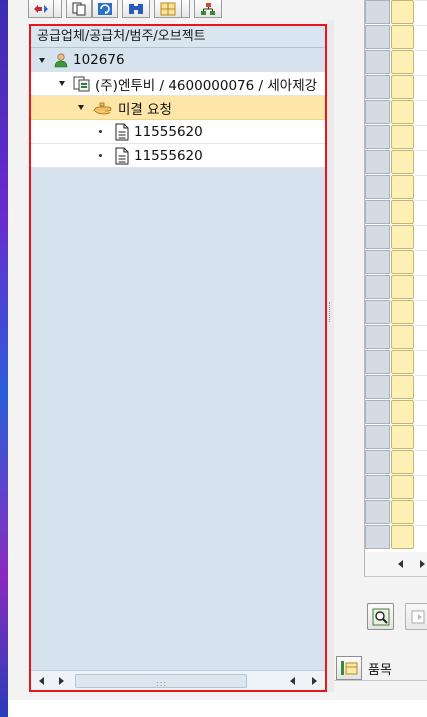 This screenshot has width=427, height=717. Describe the element at coordinates (136, 9) in the screenshot. I see `find-button` at that location.